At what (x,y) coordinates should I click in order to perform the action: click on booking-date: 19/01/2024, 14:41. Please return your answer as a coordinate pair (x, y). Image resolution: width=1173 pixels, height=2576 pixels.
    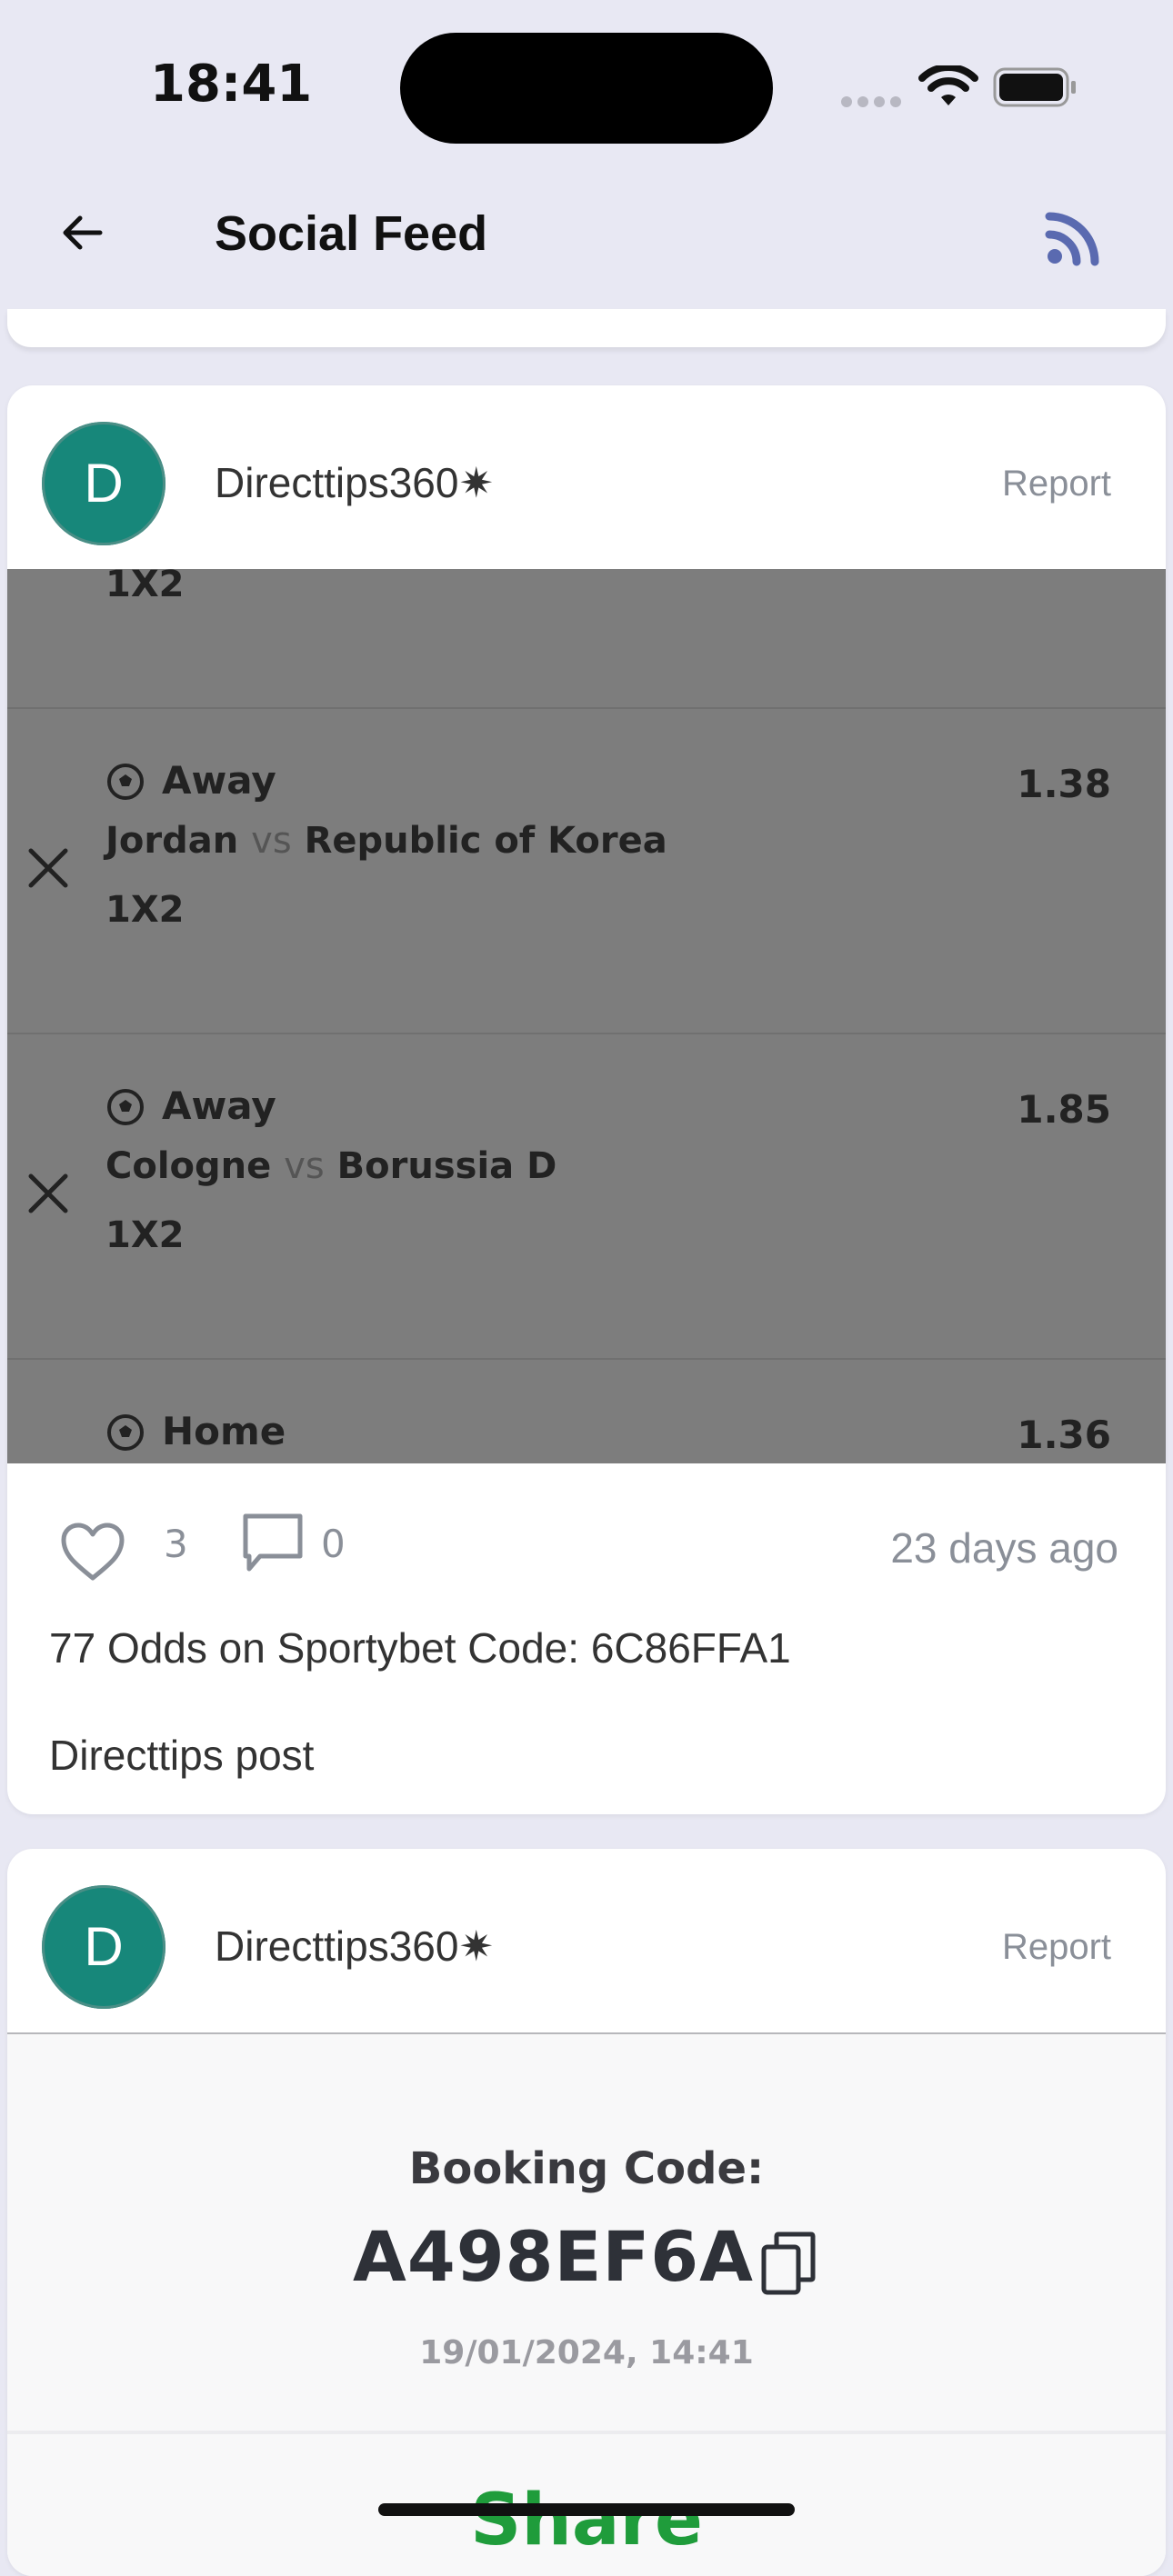
    Looking at the image, I should click on (586, 2352).